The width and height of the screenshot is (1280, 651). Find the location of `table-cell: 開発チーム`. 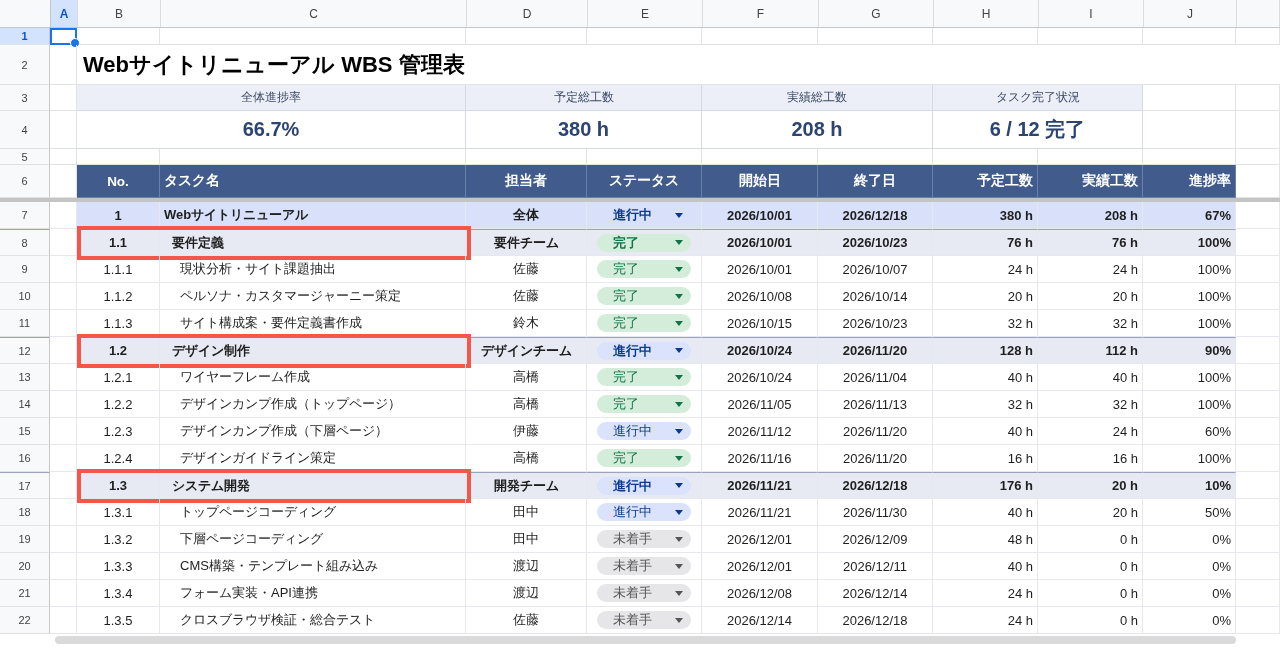

table-cell: 開発チーム is located at coordinates (526, 485).